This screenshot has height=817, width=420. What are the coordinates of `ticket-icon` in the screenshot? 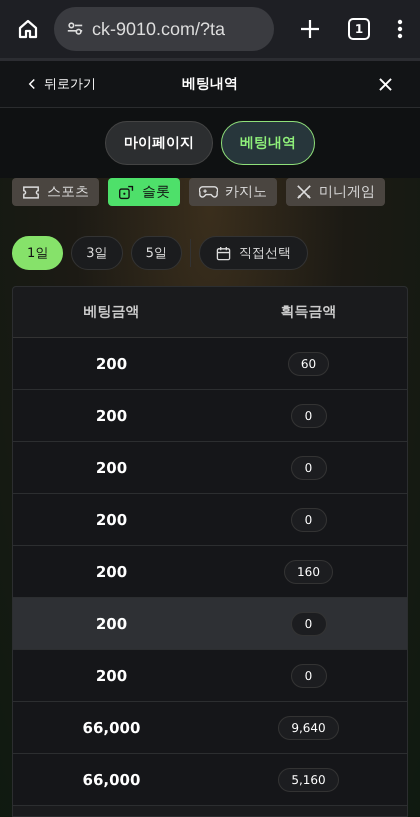 It's located at (31, 192).